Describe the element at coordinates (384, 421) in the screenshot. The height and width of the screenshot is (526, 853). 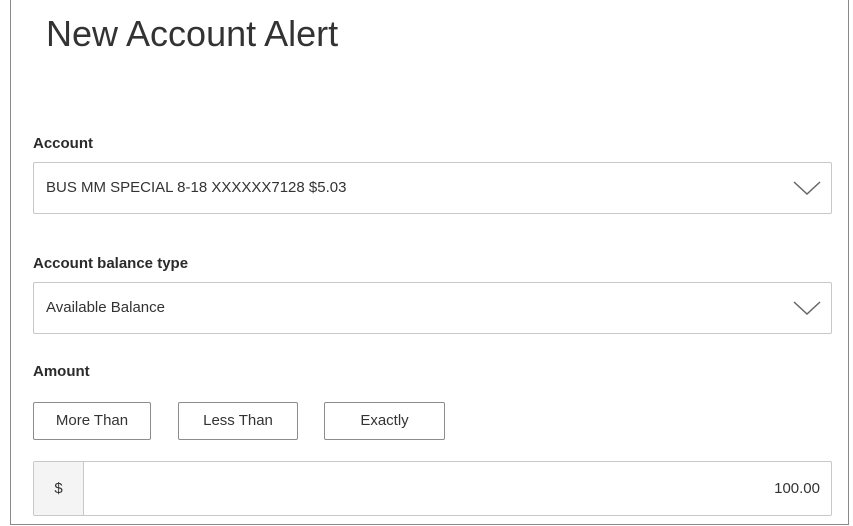
I see `exactly-button: Exactly` at that location.